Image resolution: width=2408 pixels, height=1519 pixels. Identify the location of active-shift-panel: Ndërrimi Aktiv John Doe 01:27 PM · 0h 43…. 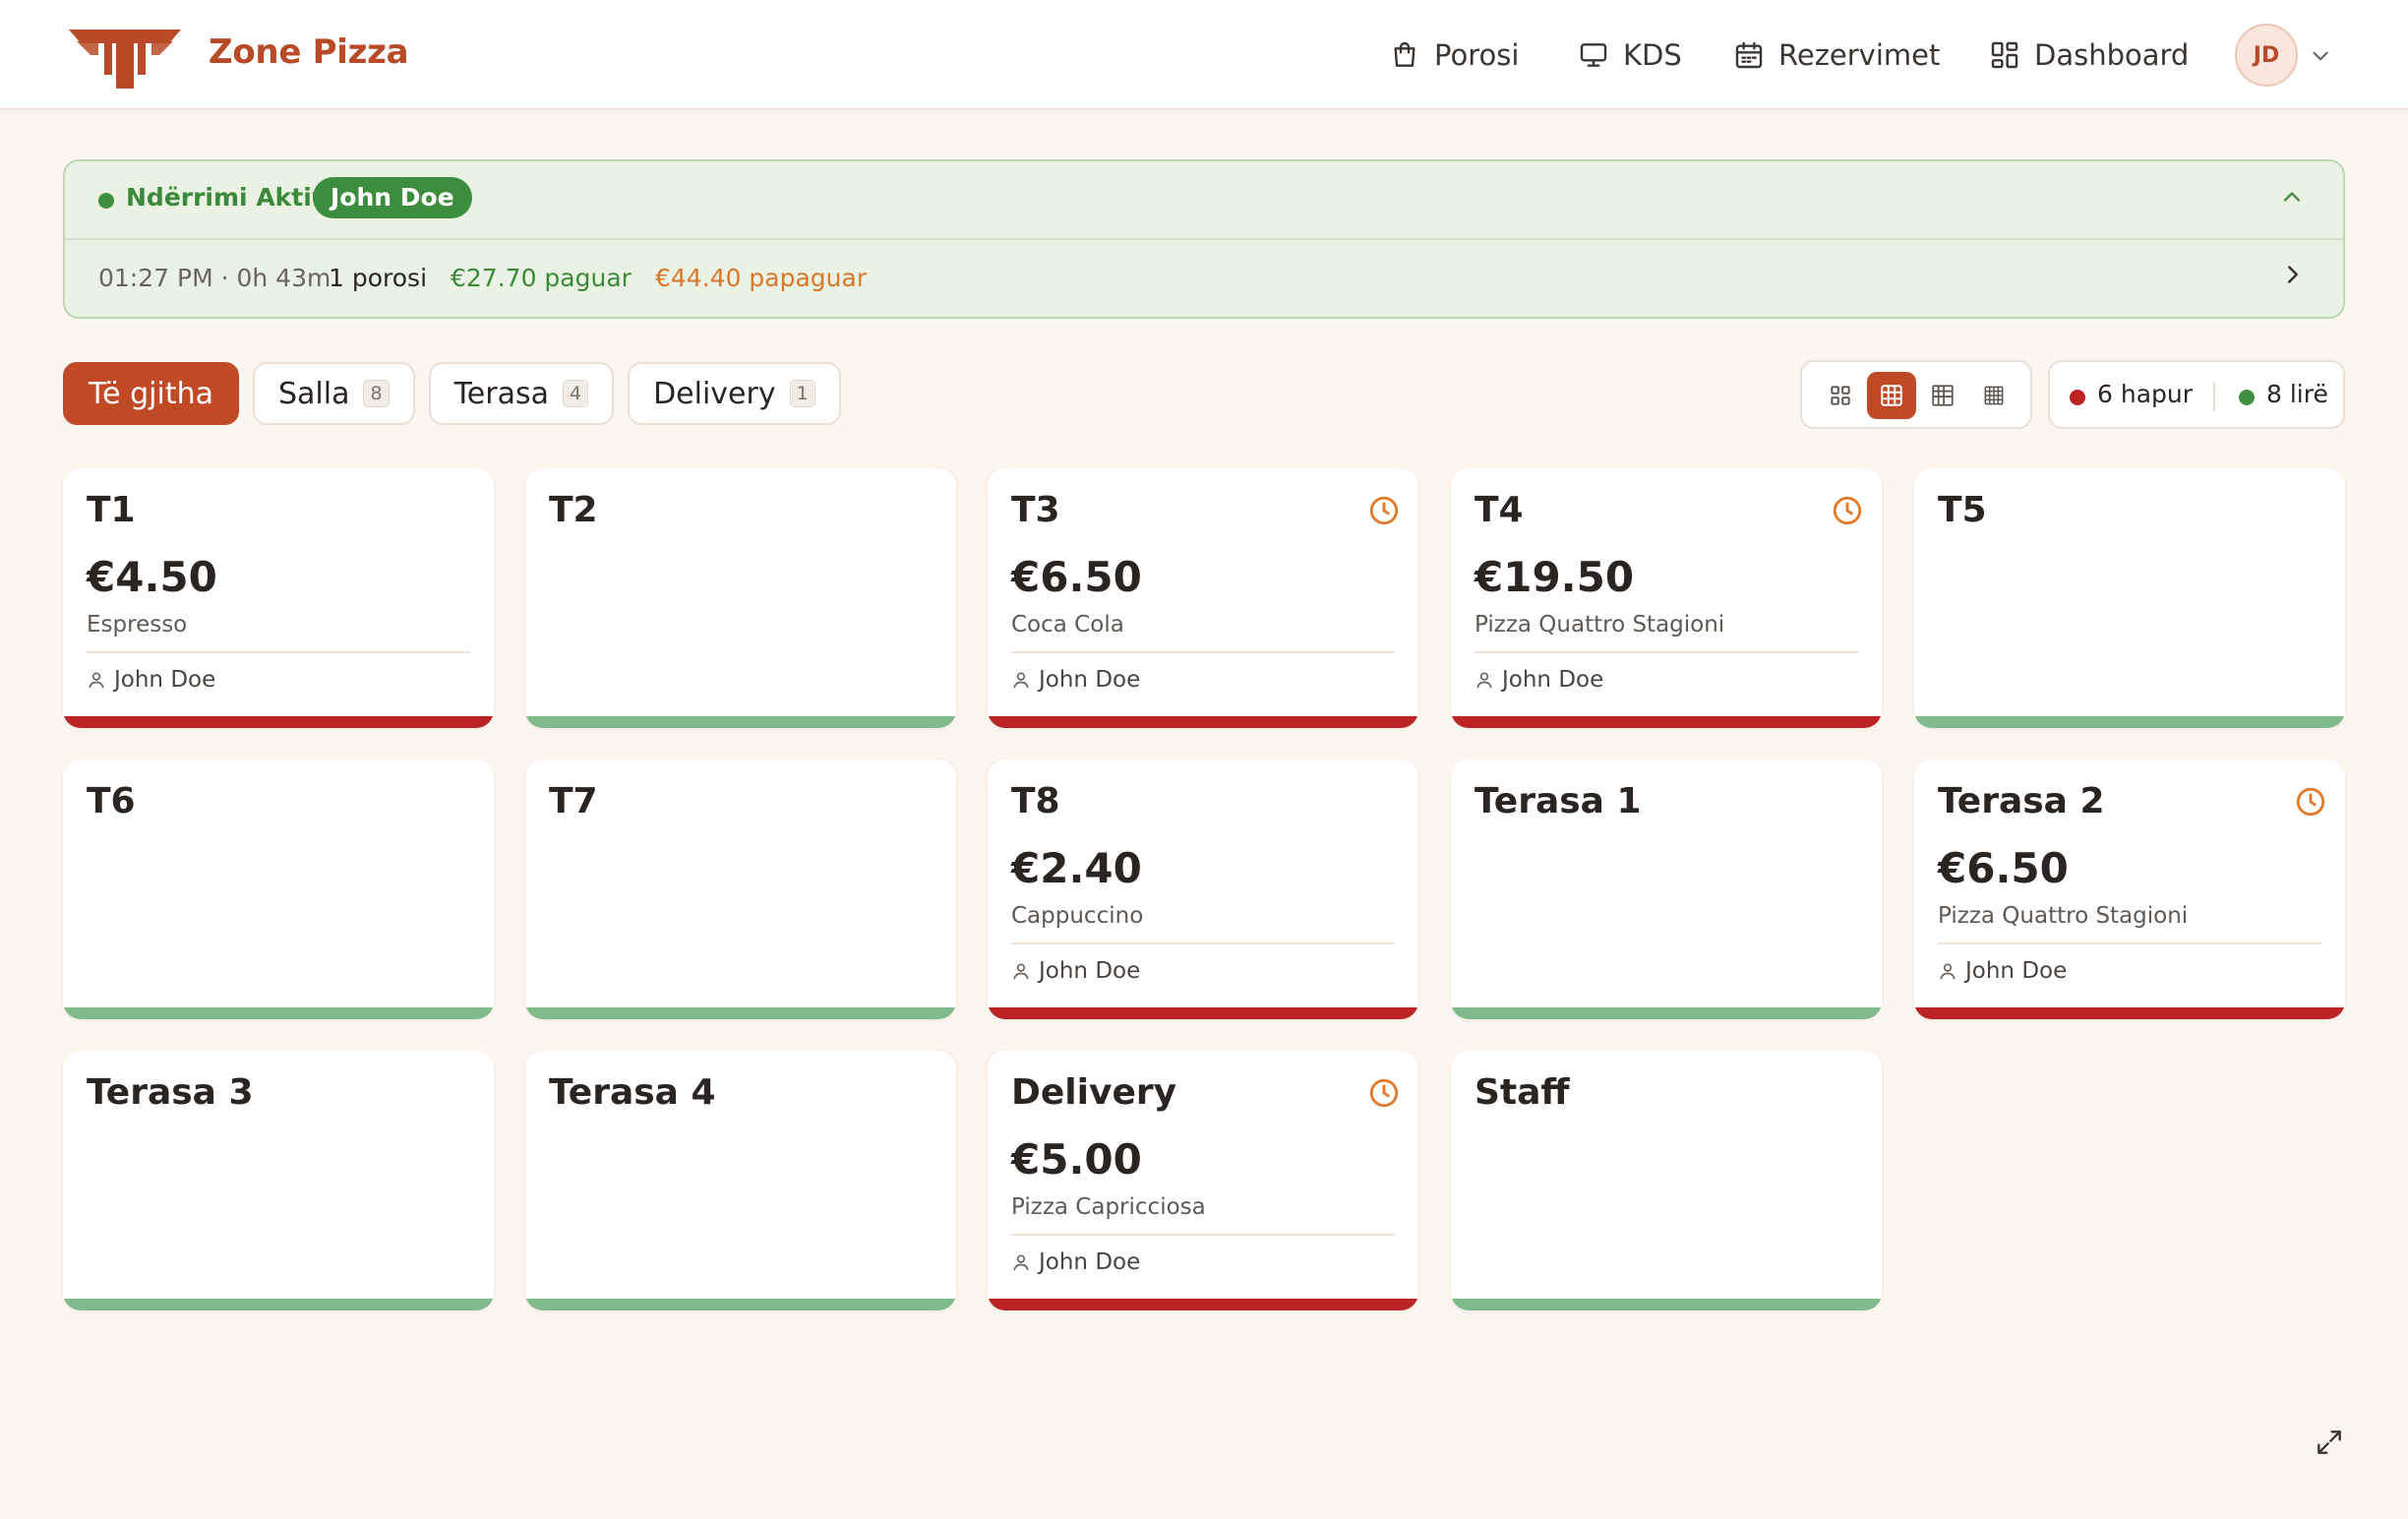
(1204, 239).